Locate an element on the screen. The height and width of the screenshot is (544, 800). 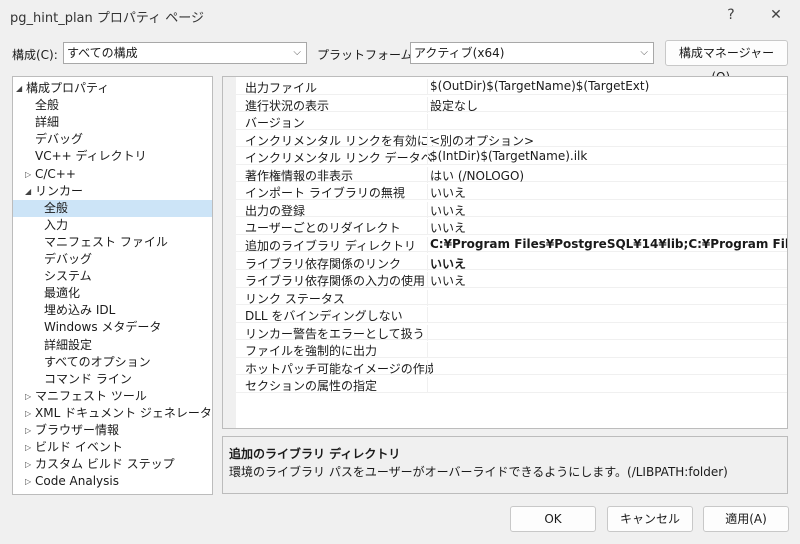
property-row: セクションの属性の指定 is located at coordinates (511, 384).